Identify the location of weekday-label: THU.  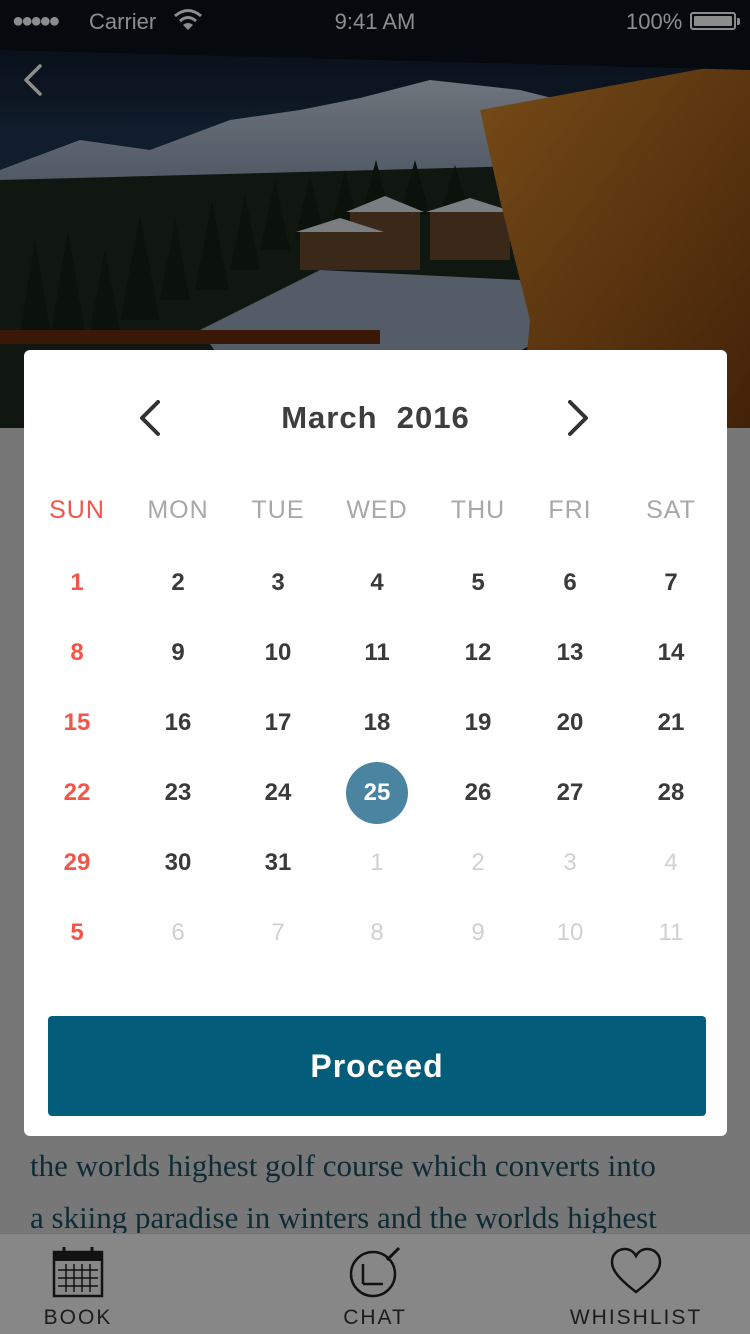
(478, 510).